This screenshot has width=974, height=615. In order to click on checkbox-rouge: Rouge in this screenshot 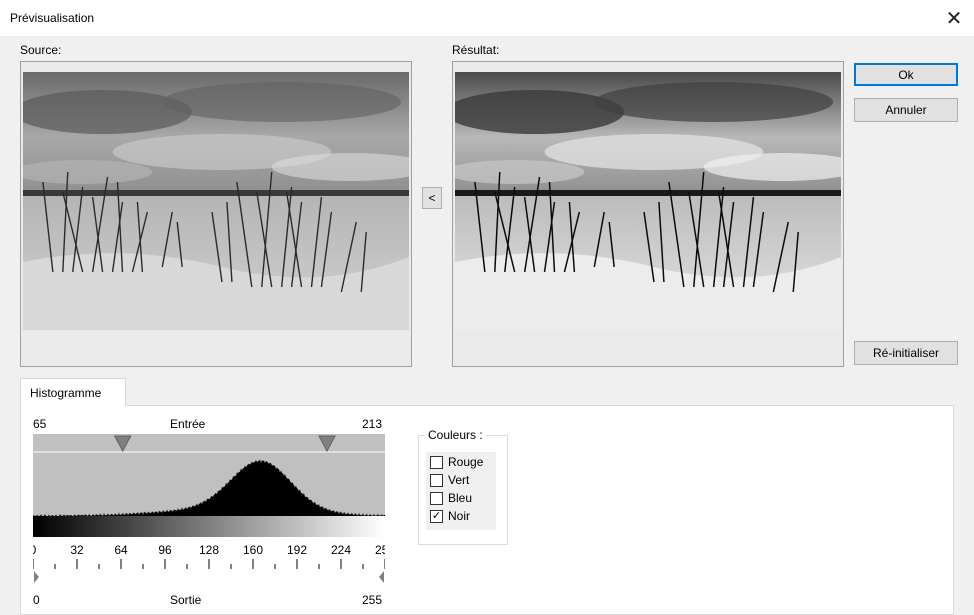, I will do `click(456, 462)`.